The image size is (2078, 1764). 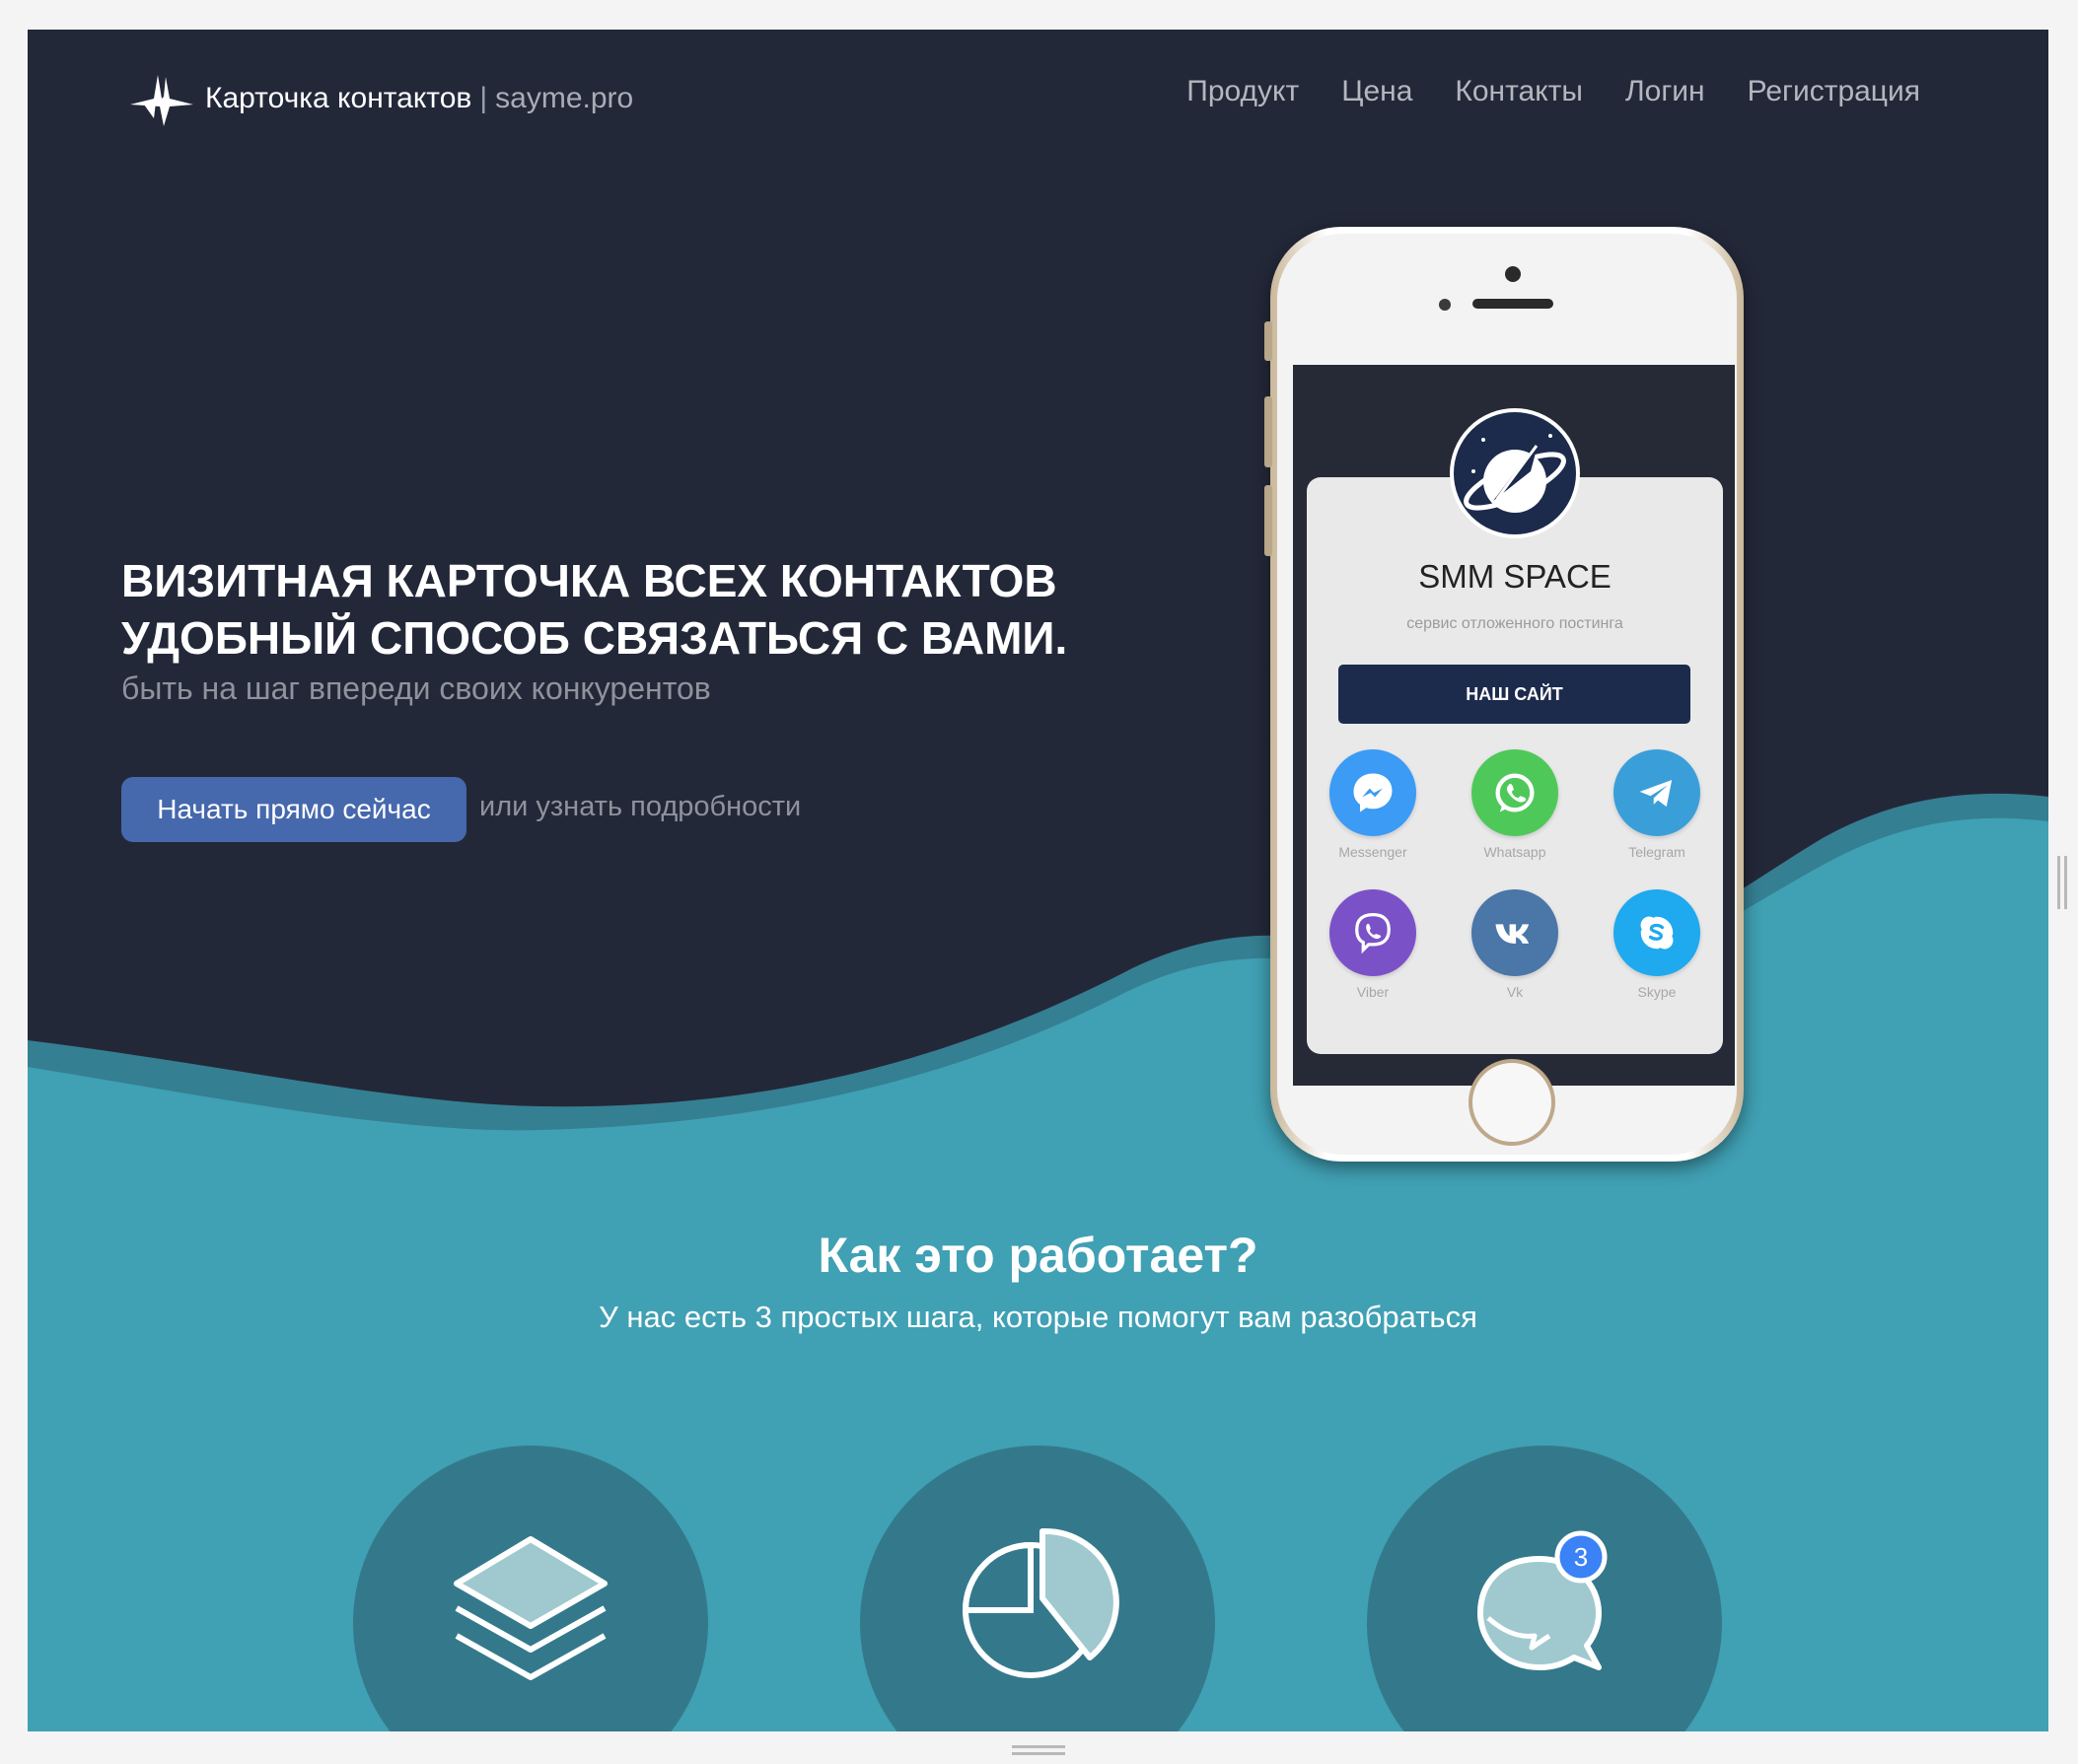 What do you see at coordinates (1268, 341) in the screenshot?
I see `phone-mute-switch` at bounding box center [1268, 341].